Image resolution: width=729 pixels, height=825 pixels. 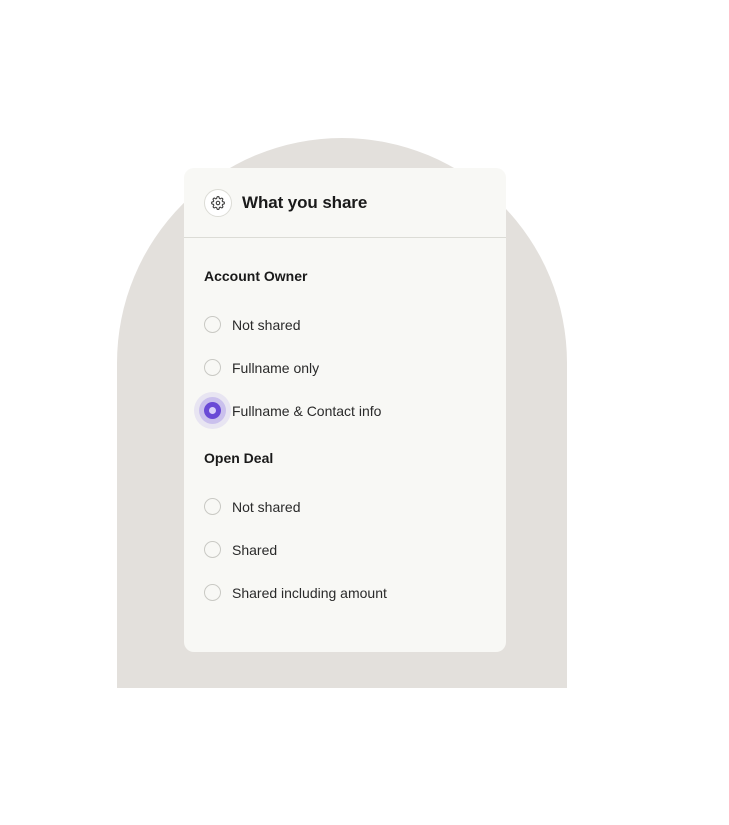 I want to click on radio-label: Shared, so click(x=255, y=549).